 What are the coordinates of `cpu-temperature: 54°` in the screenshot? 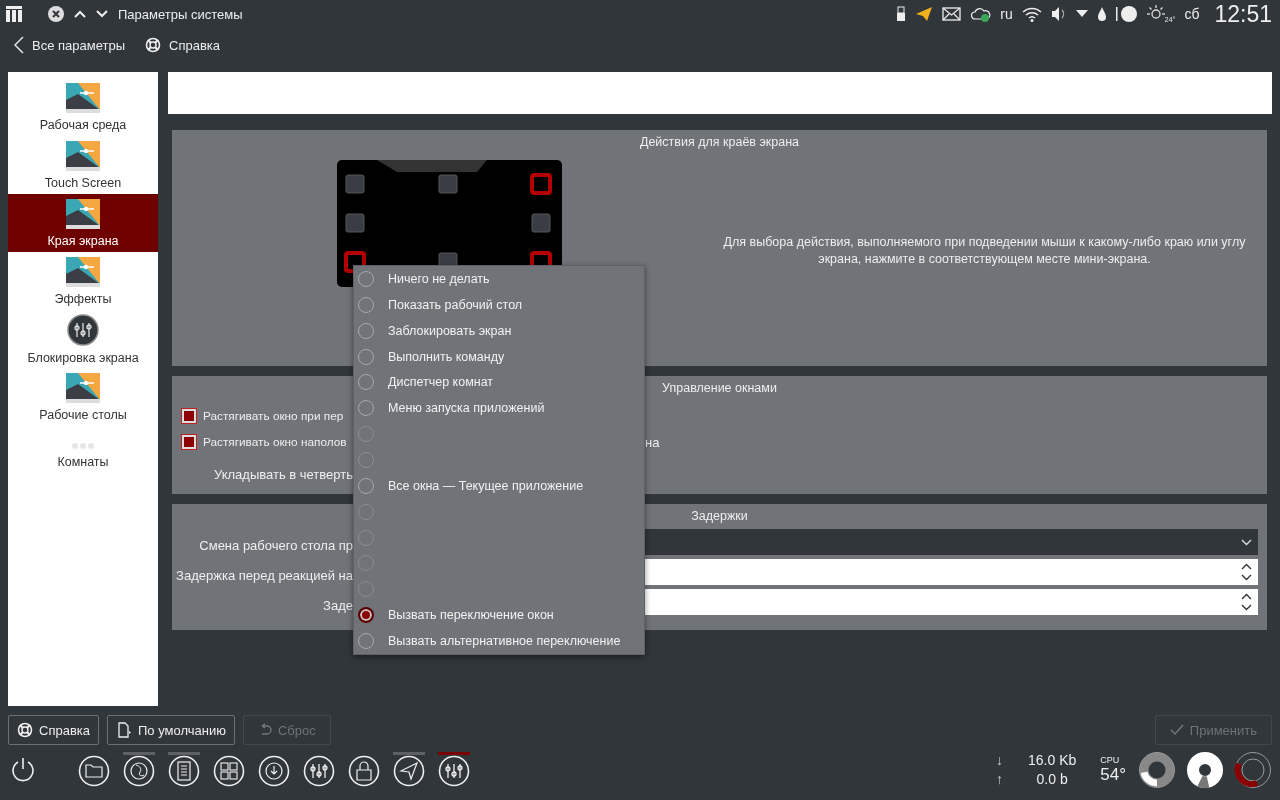 It's located at (1113, 775).